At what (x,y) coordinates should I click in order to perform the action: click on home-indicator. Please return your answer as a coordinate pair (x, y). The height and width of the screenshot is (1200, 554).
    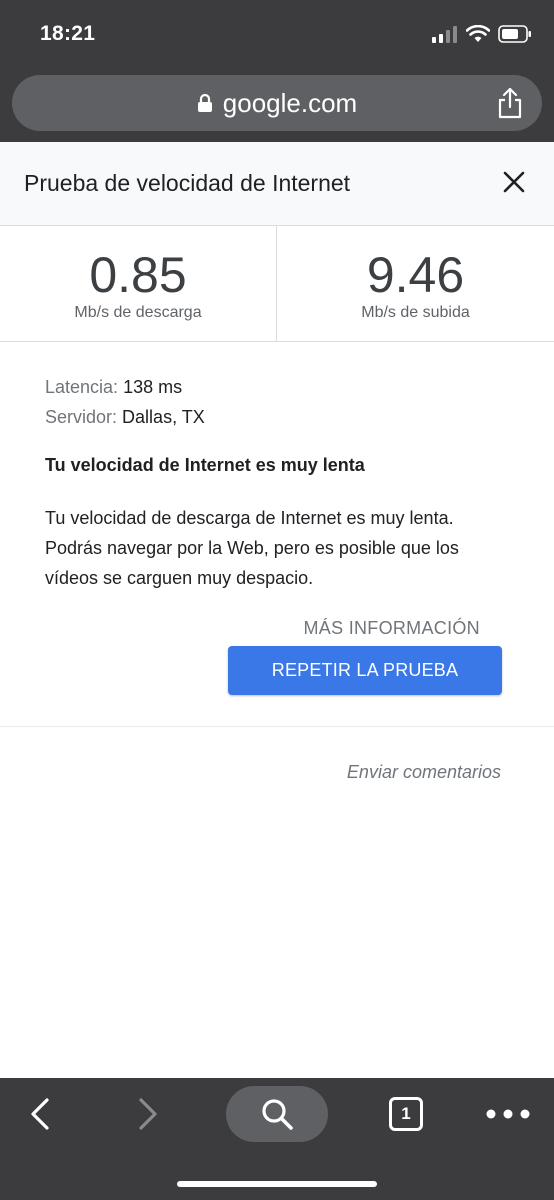
    Looking at the image, I should click on (277, 1184).